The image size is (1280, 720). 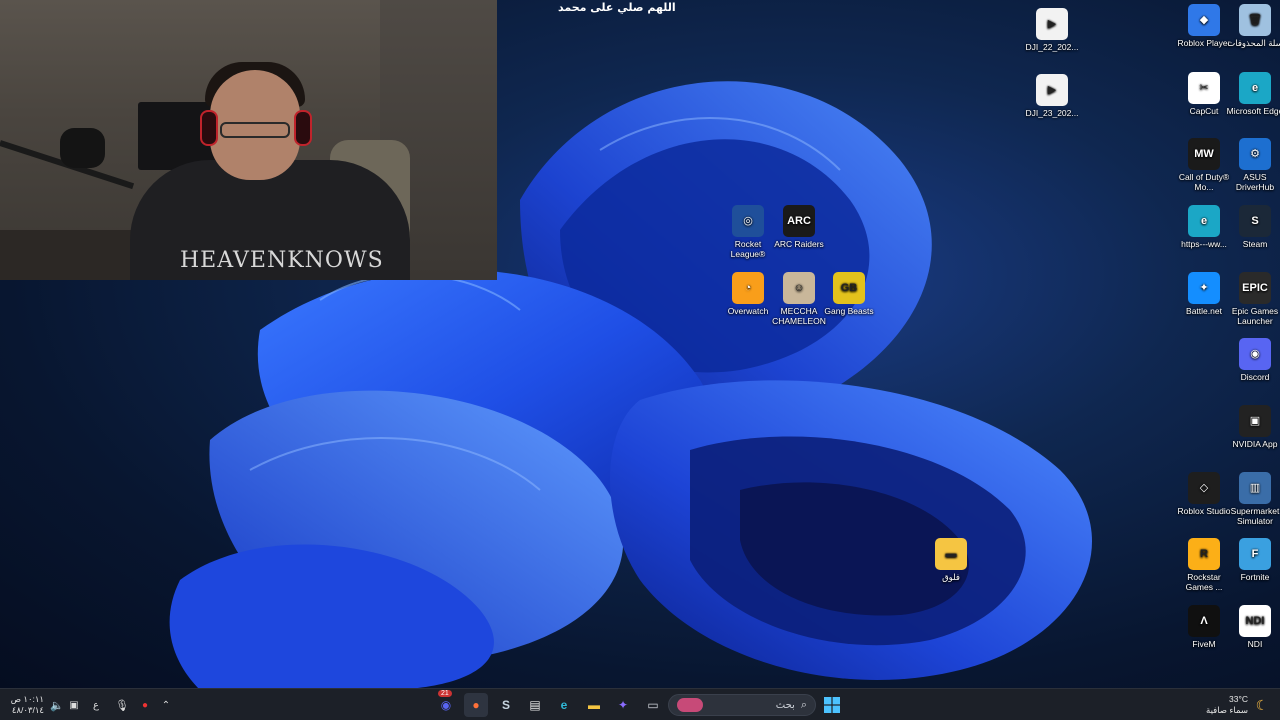 What do you see at coordinates (1253, 111) in the screenshot?
I see `desktop-icon-label: Microsoft Edge` at bounding box center [1253, 111].